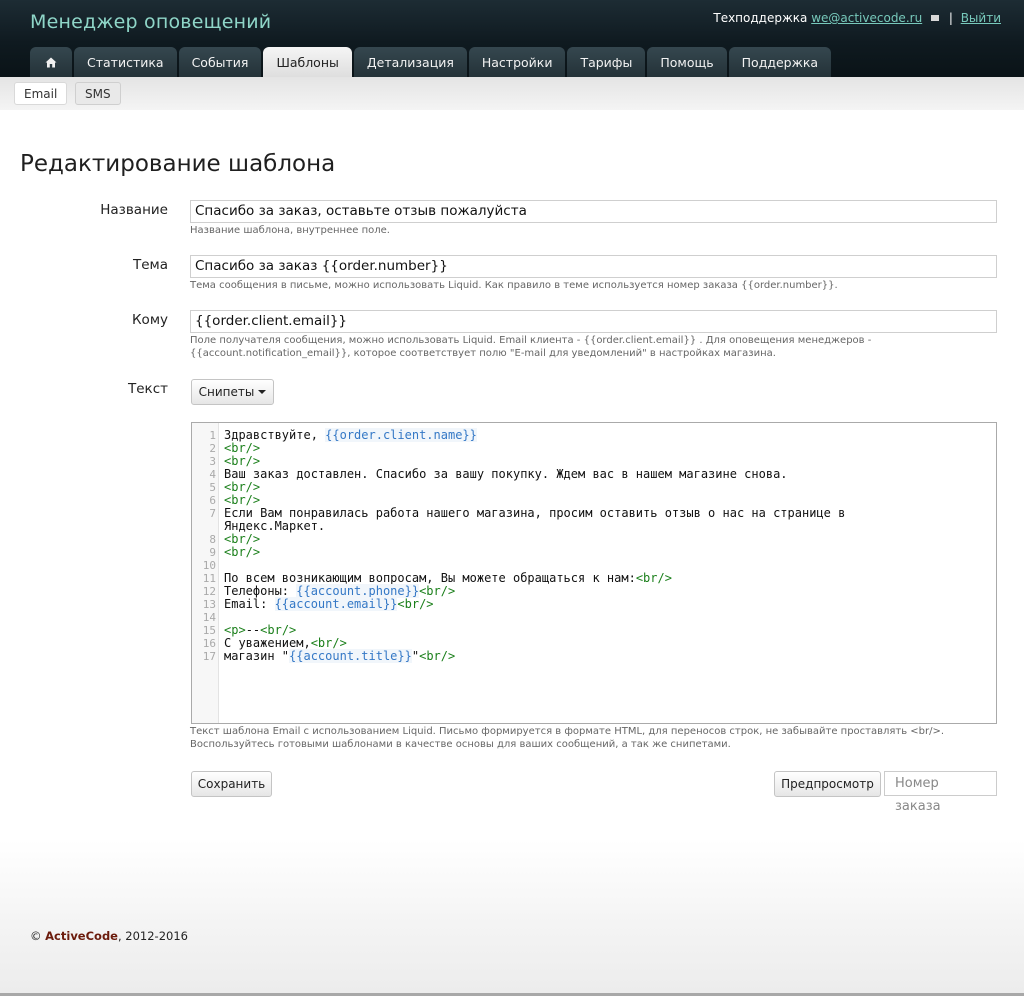  What do you see at coordinates (98, 93) in the screenshot?
I see `subtab-sms: SMS` at bounding box center [98, 93].